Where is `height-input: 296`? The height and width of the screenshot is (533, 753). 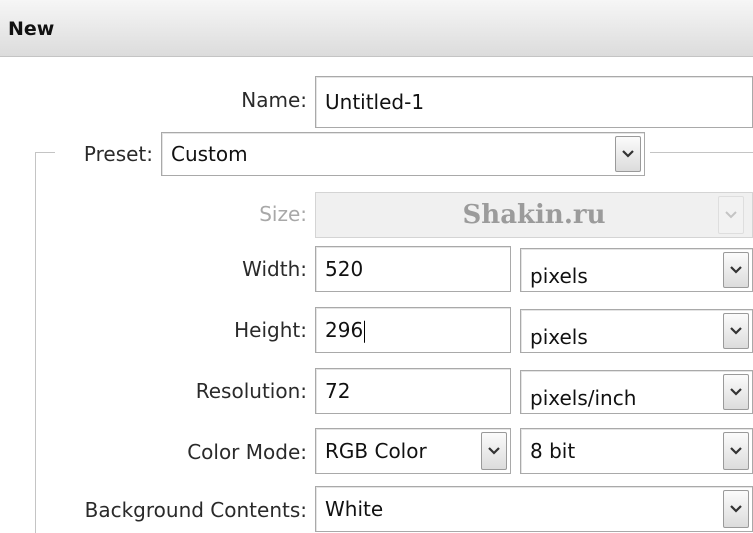
height-input: 296 is located at coordinates (413, 330).